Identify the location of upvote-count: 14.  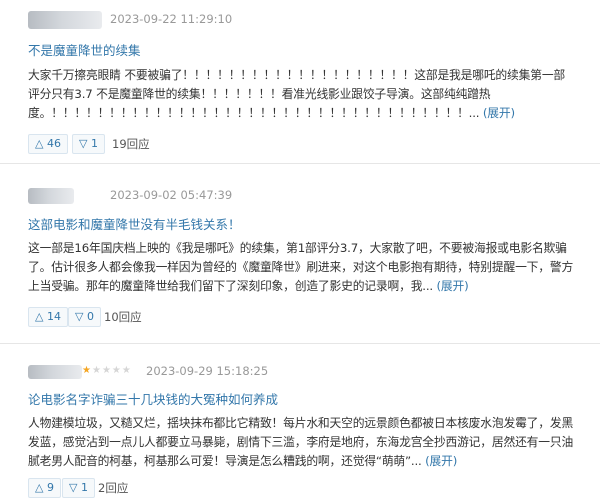
(53, 316).